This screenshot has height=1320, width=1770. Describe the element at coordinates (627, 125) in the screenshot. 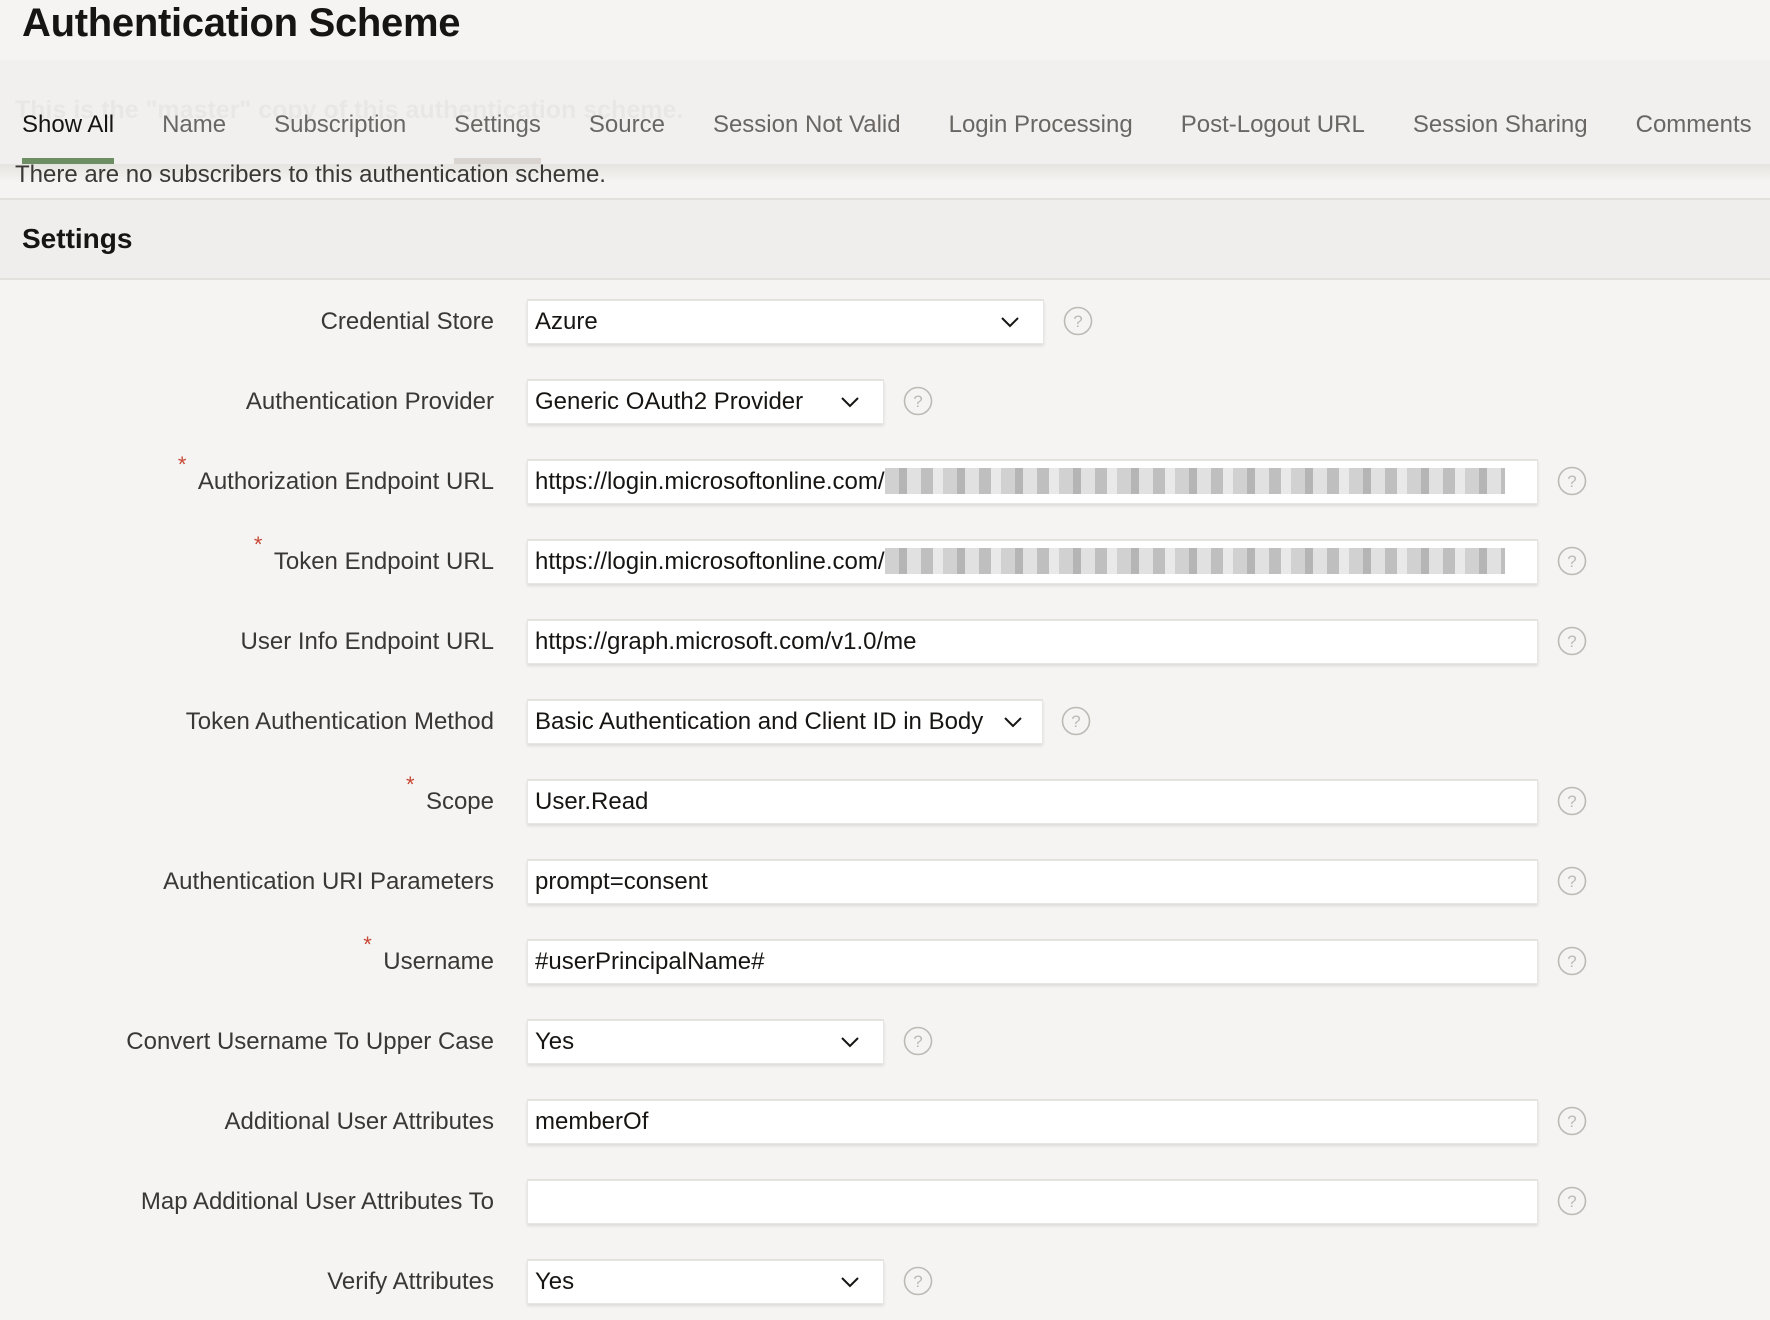

I see `tab-source: Source` at that location.